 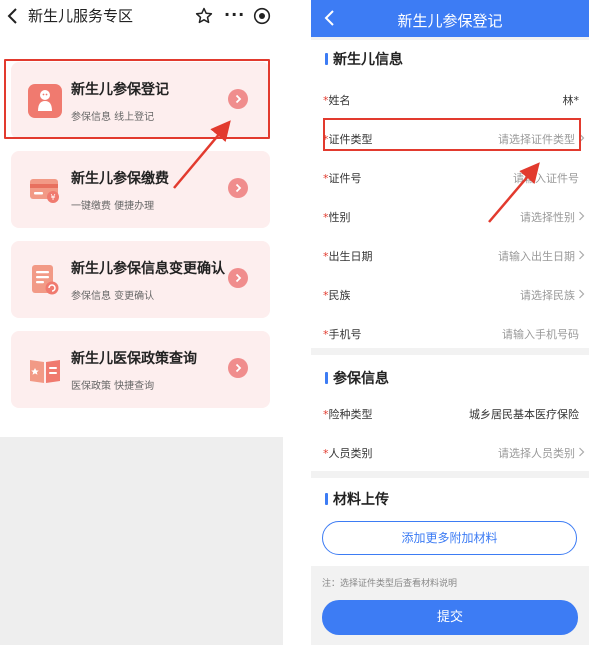 What do you see at coordinates (368, 60) in the screenshot?
I see `section-title: 新生儿信息` at bounding box center [368, 60].